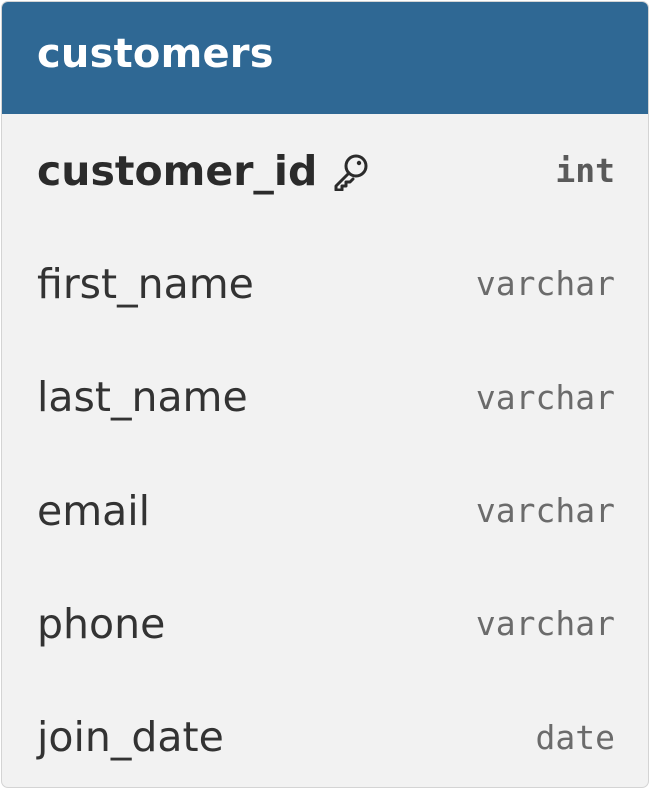  What do you see at coordinates (145, 283) in the screenshot?
I see `column-name: first_name` at bounding box center [145, 283].